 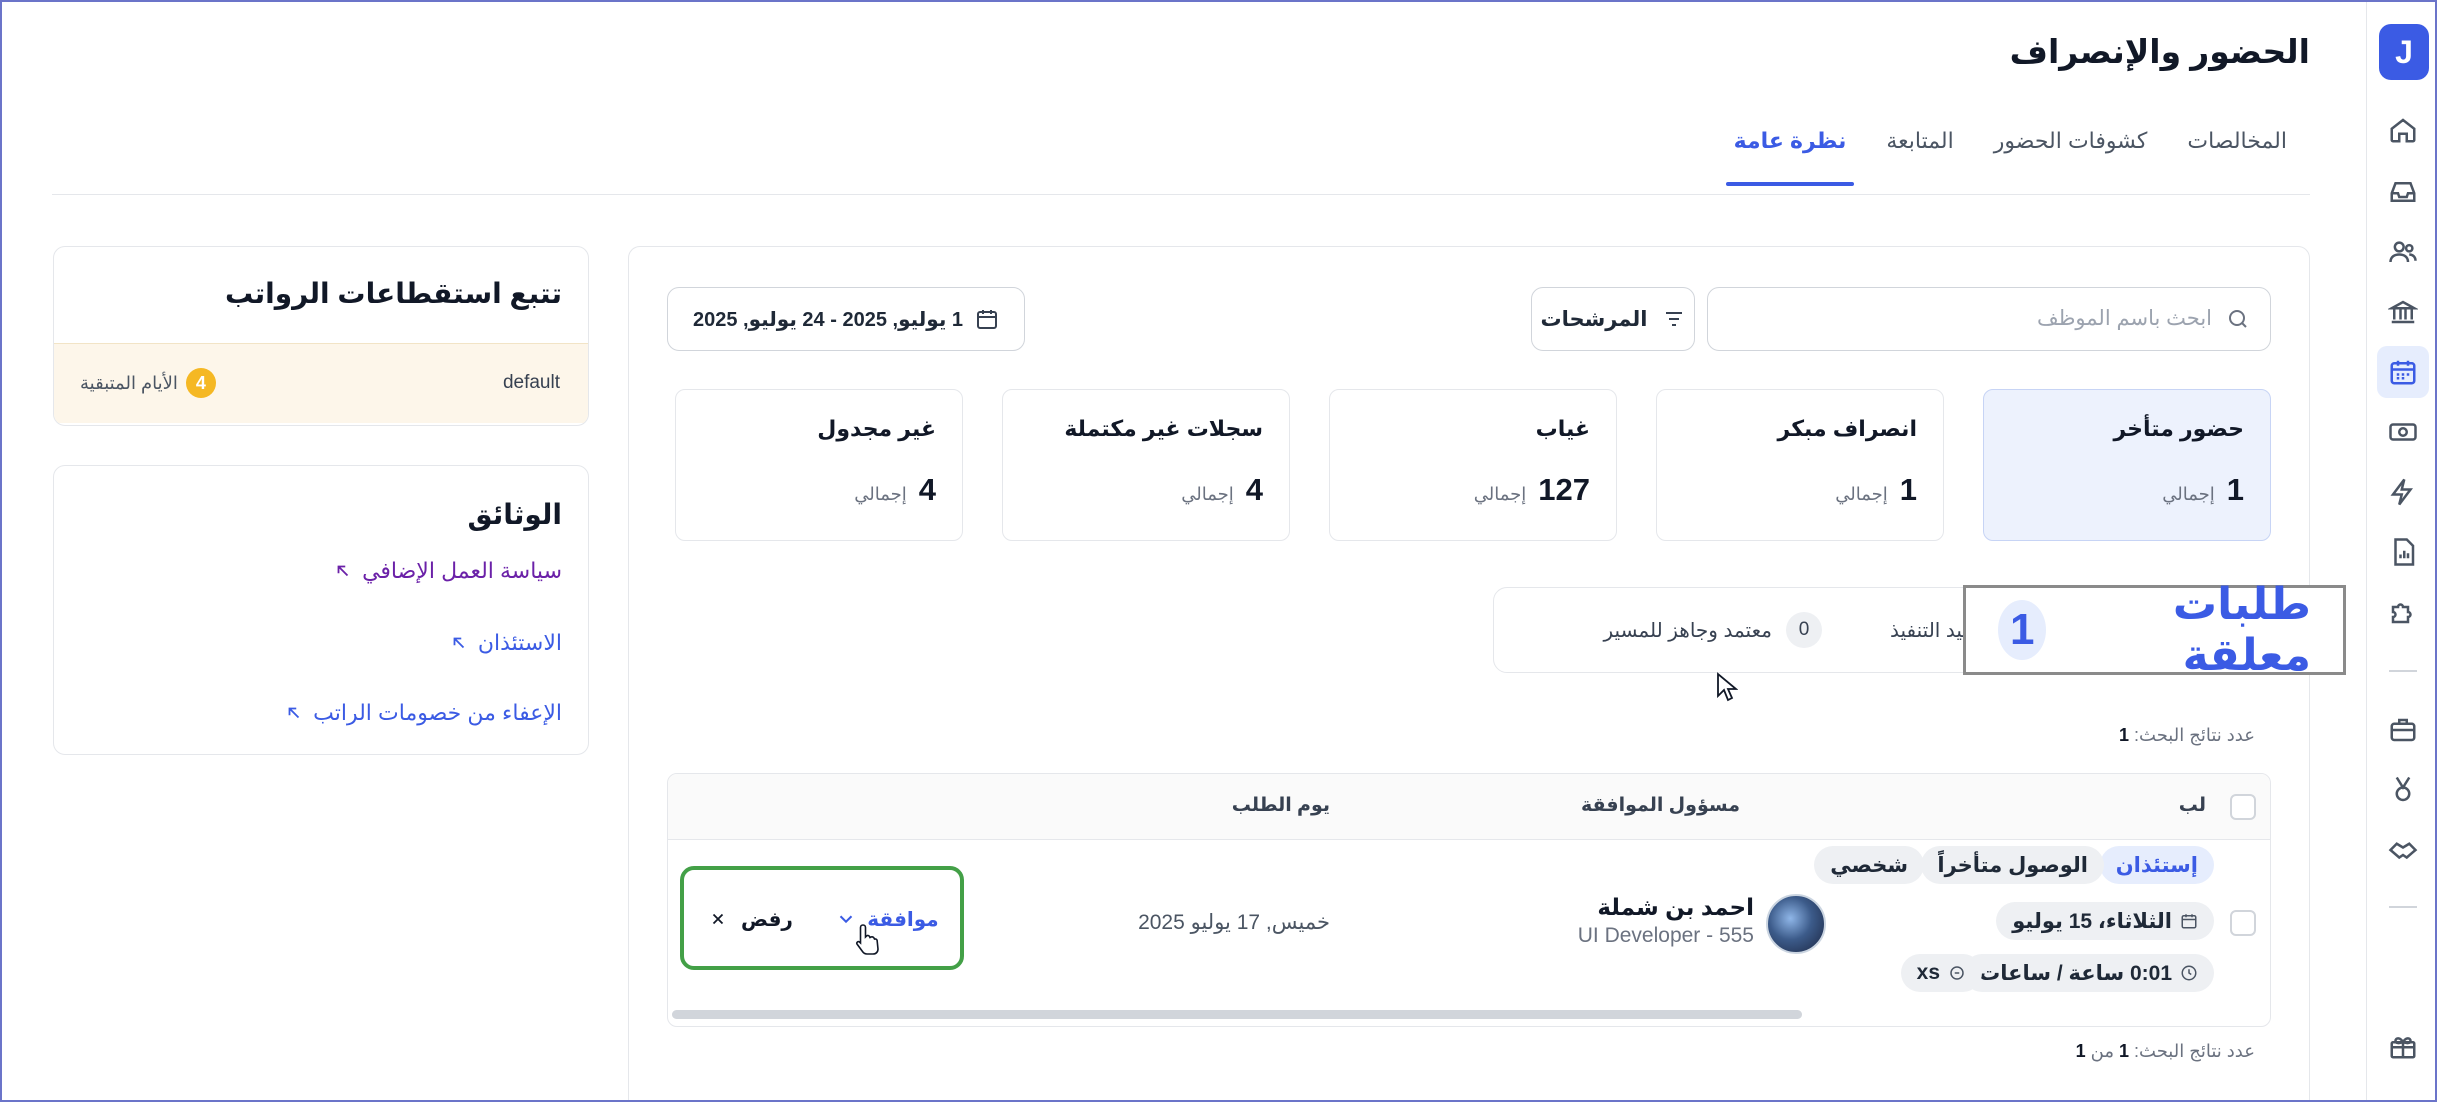 I want to click on automation-icon, so click(x=2403, y=492).